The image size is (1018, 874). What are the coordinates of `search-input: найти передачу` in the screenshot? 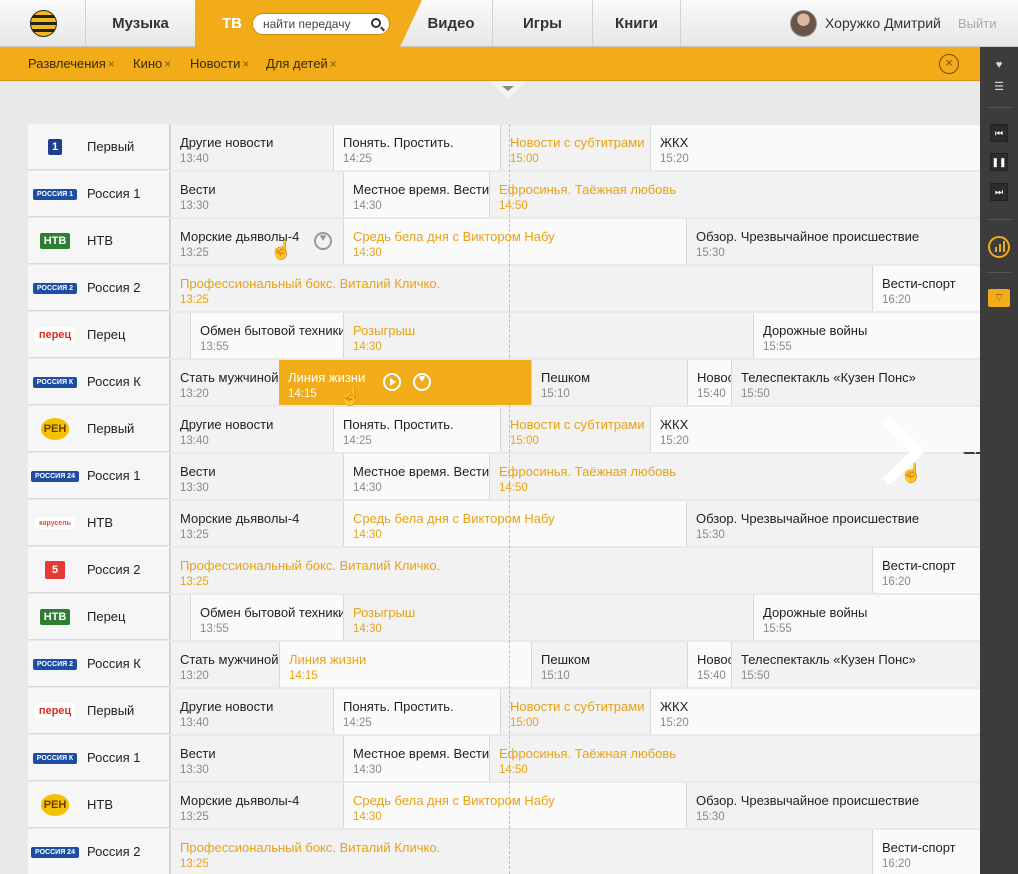 It's located at (321, 24).